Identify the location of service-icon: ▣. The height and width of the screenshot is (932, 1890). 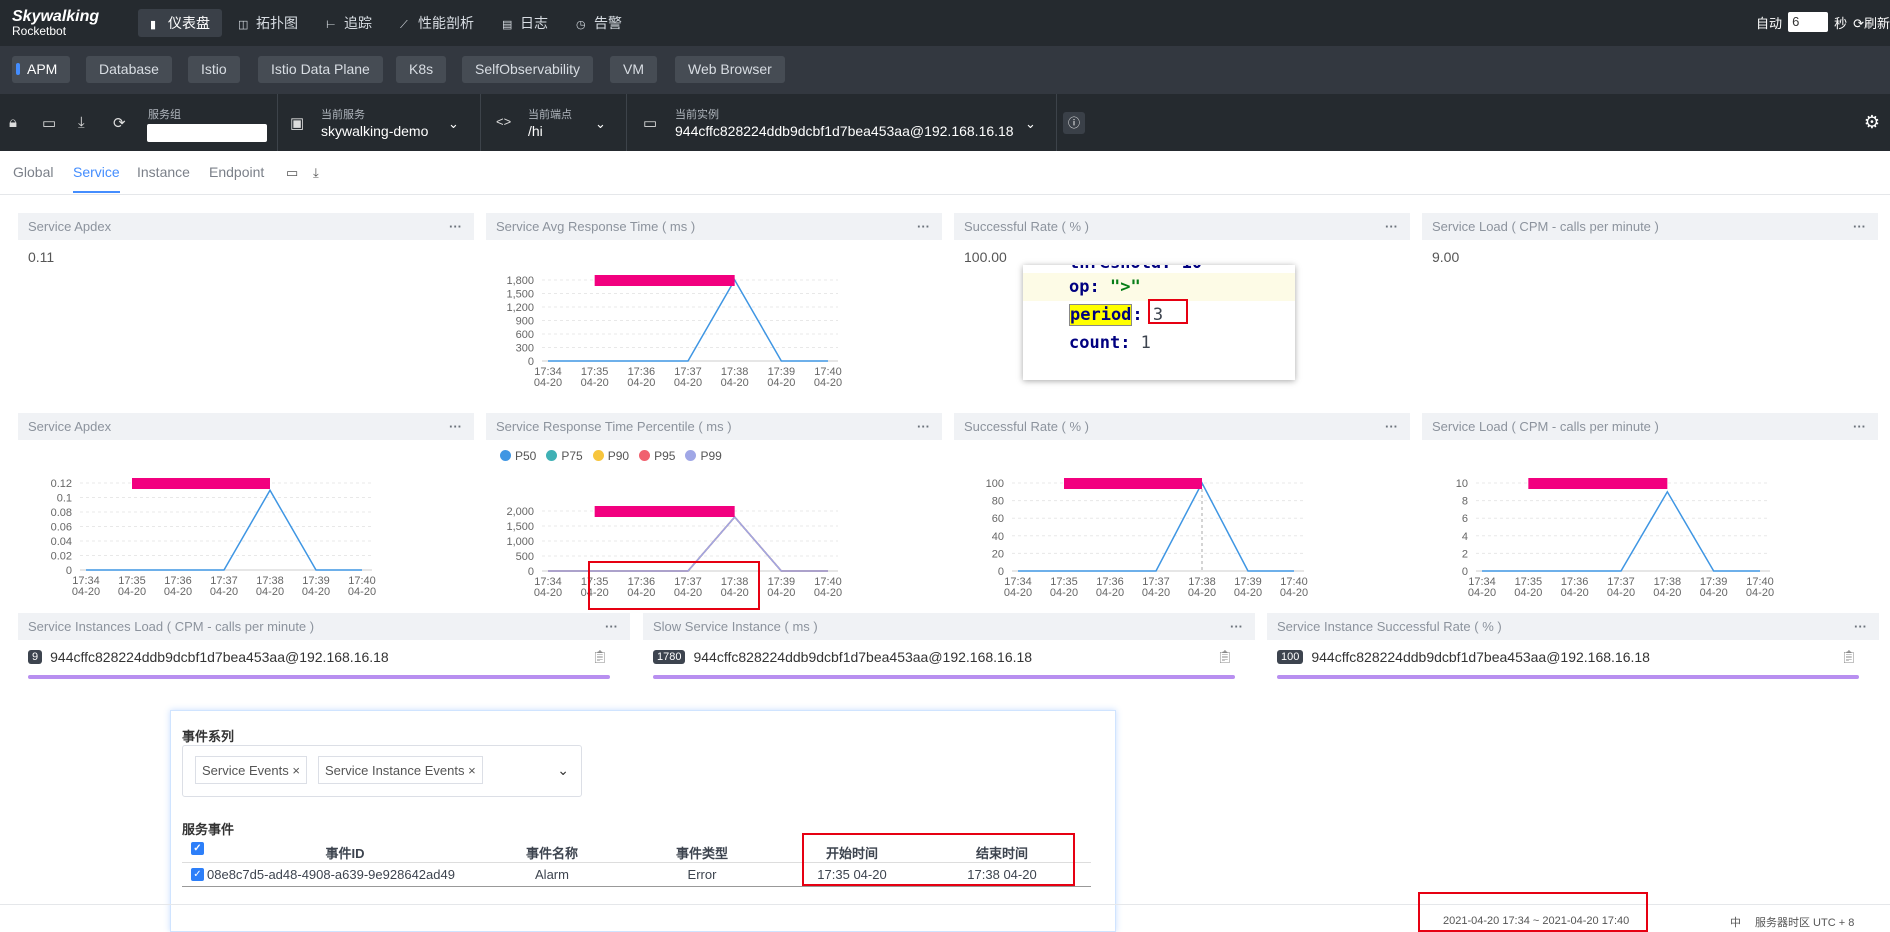
(297, 123).